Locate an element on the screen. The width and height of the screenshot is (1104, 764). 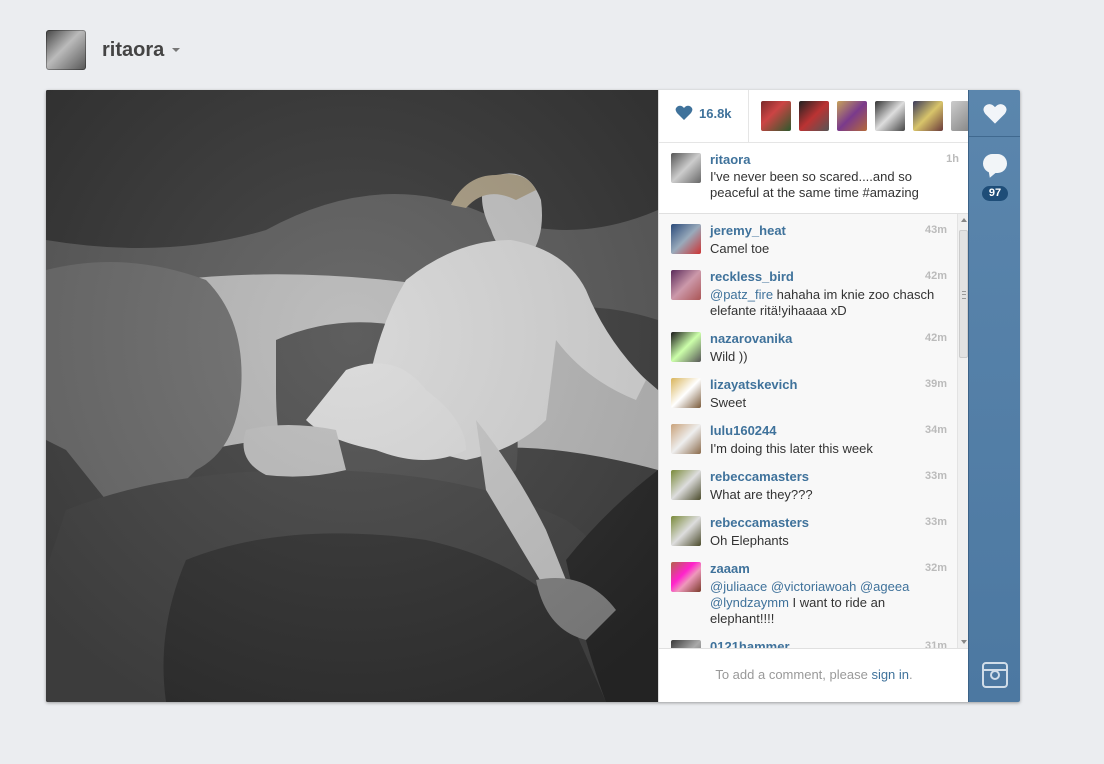
instagram-camera-icon is located at coordinates (995, 675).